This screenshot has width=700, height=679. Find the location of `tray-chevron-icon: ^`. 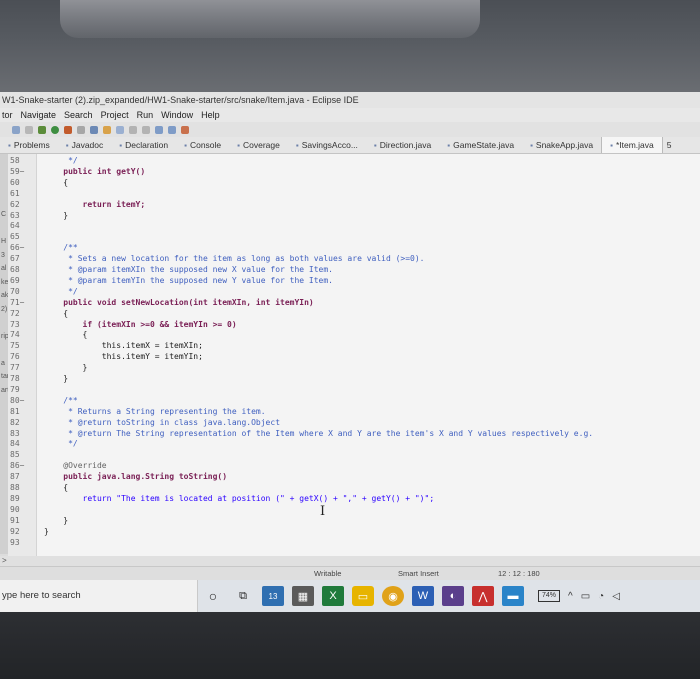

tray-chevron-icon: ^ is located at coordinates (570, 596).